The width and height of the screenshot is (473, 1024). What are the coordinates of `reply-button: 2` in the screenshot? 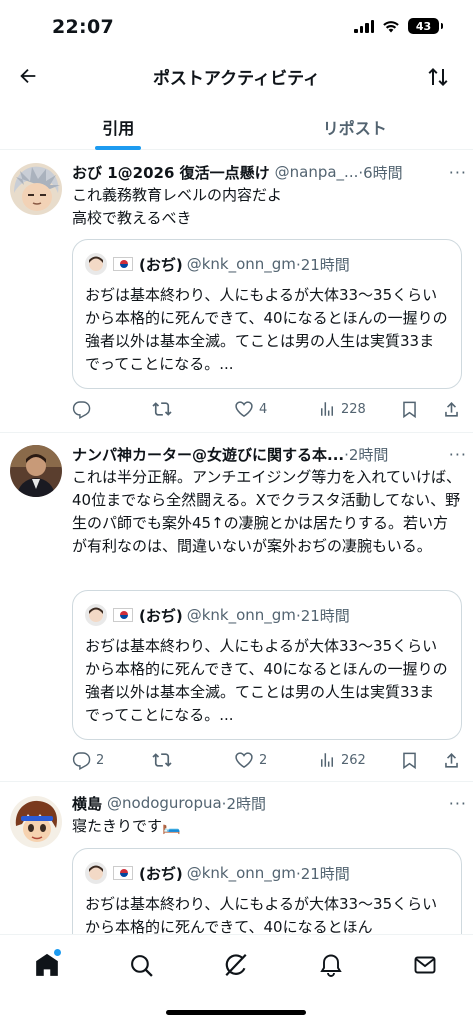 It's located at (88, 760).